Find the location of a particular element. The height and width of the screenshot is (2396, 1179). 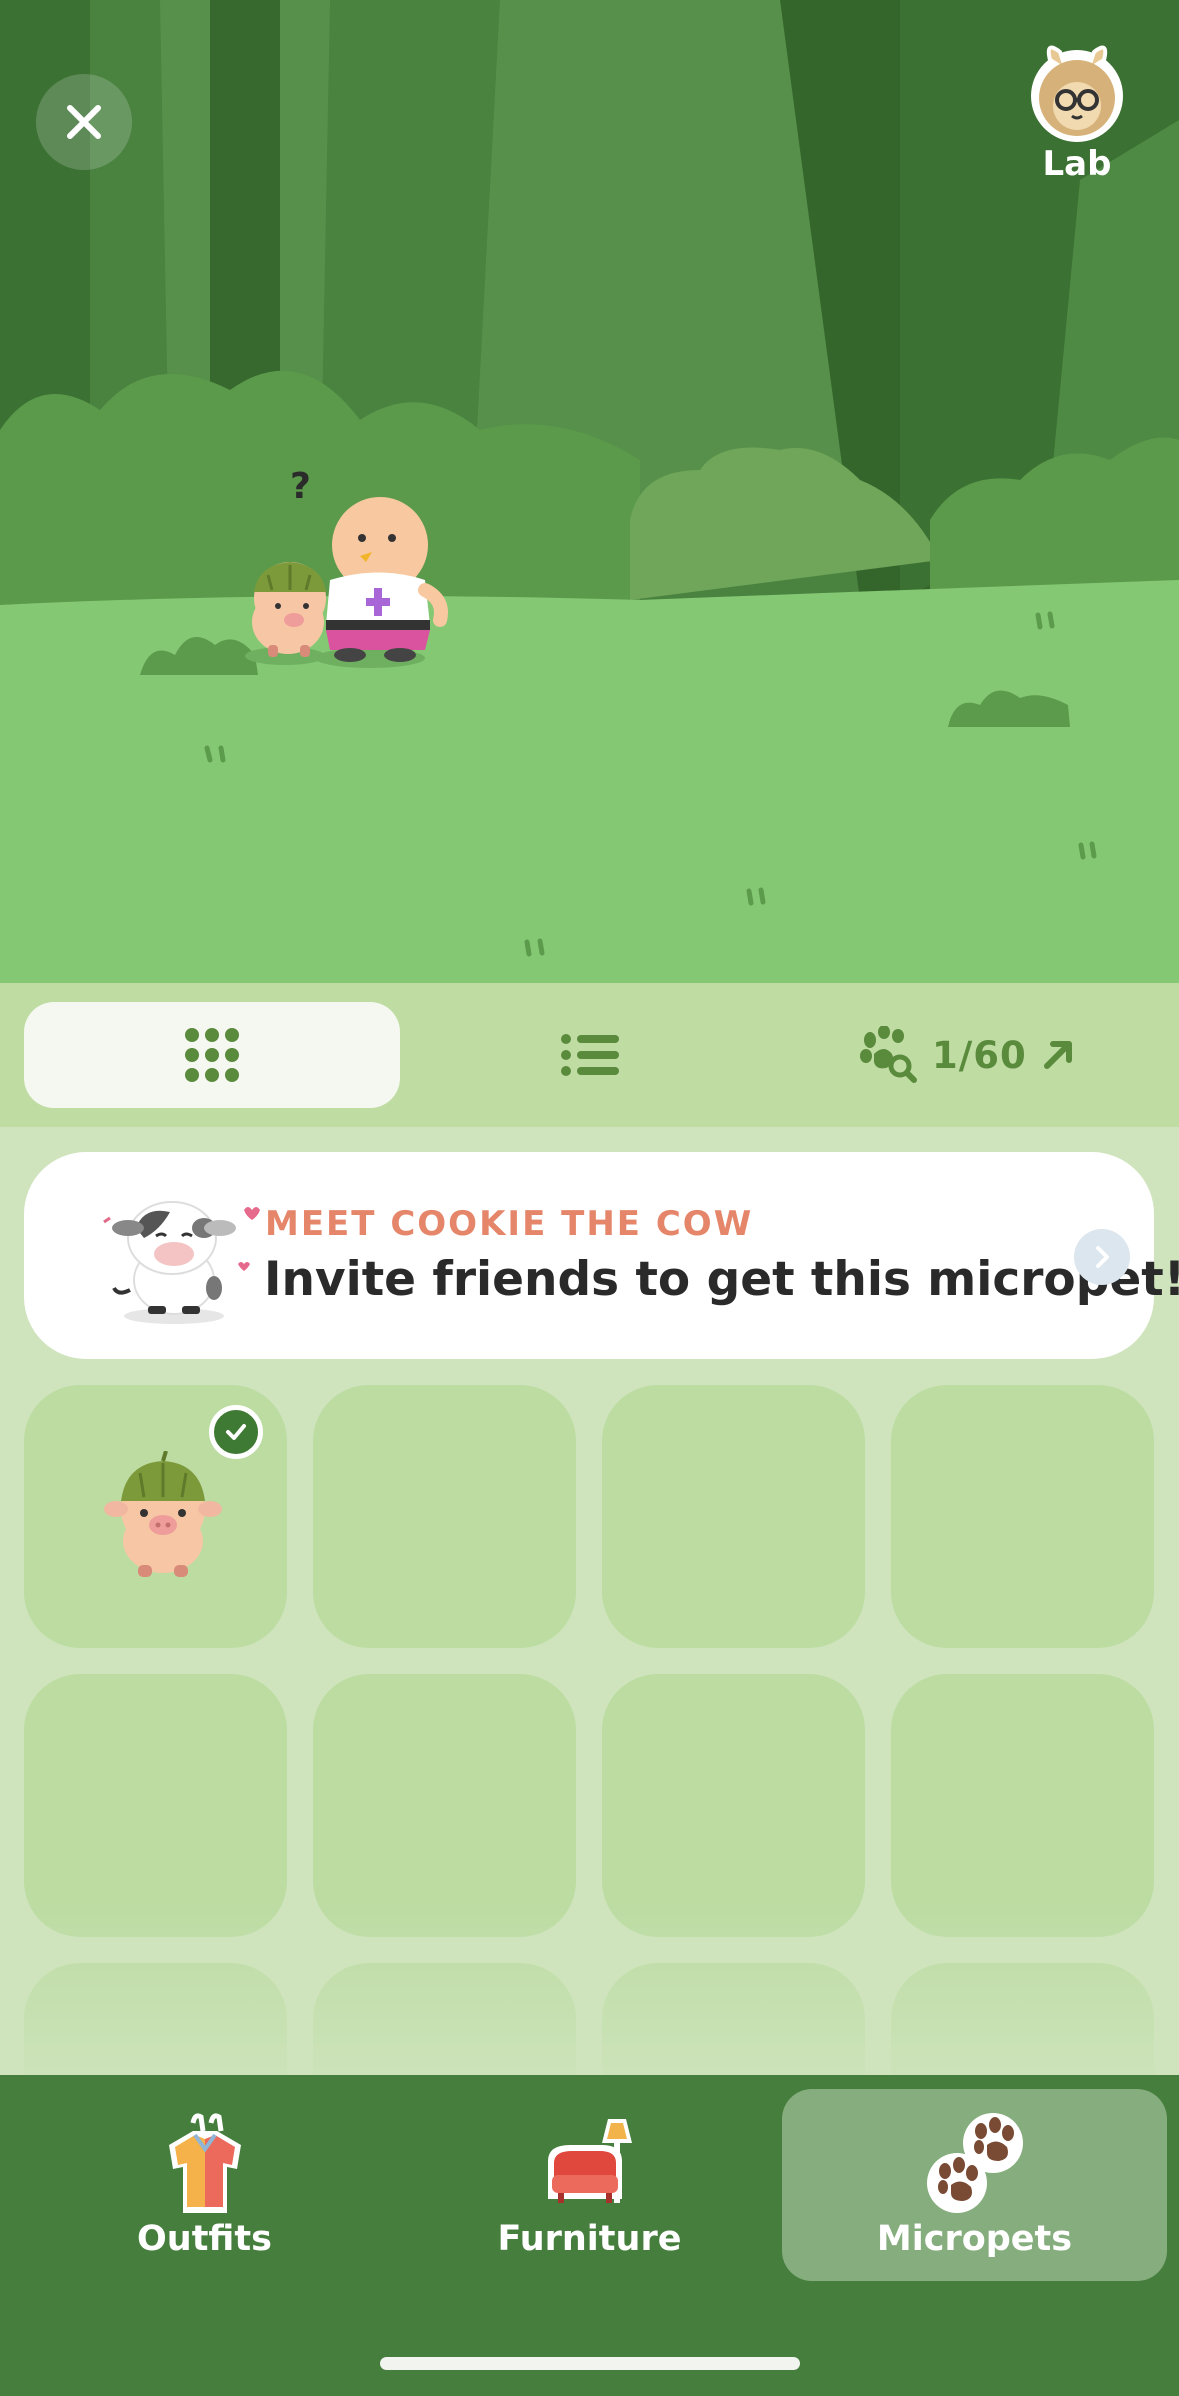

pig-micropet-icon is located at coordinates (163, 1514).